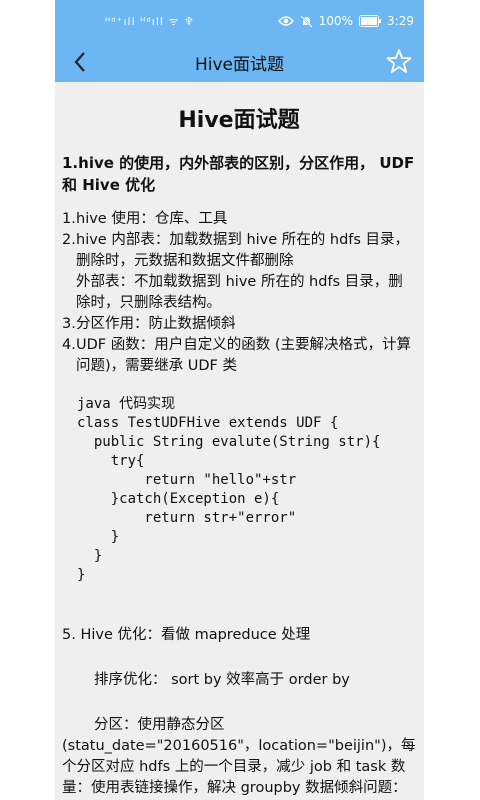 Image resolution: width=480 pixels, height=800 pixels. Describe the element at coordinates (239, 219) in the screenshot. I see `list-item: 1. hive 使用：仓库、工具` at that location.